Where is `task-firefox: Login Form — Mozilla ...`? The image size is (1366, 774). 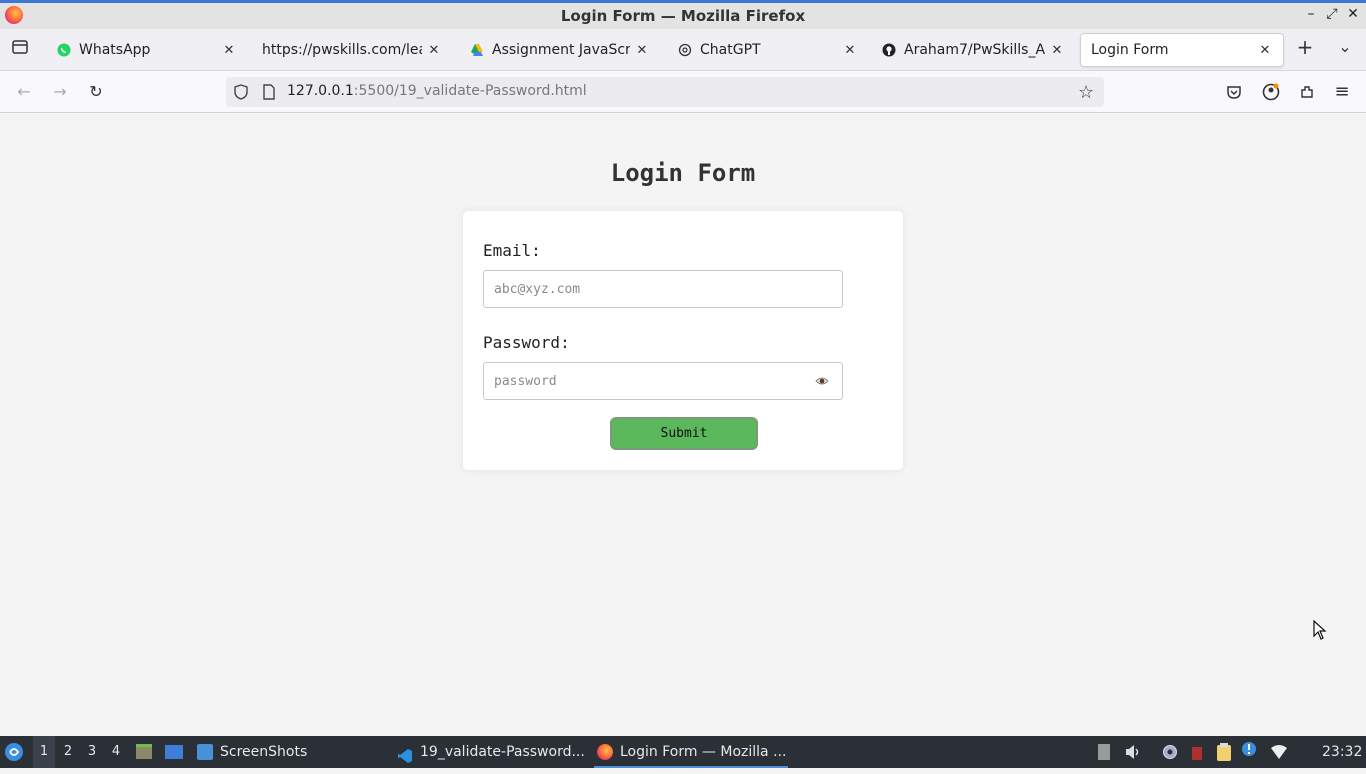 task-firefox: Login Form — Mozilla ... is located at coordinates (691, 752).